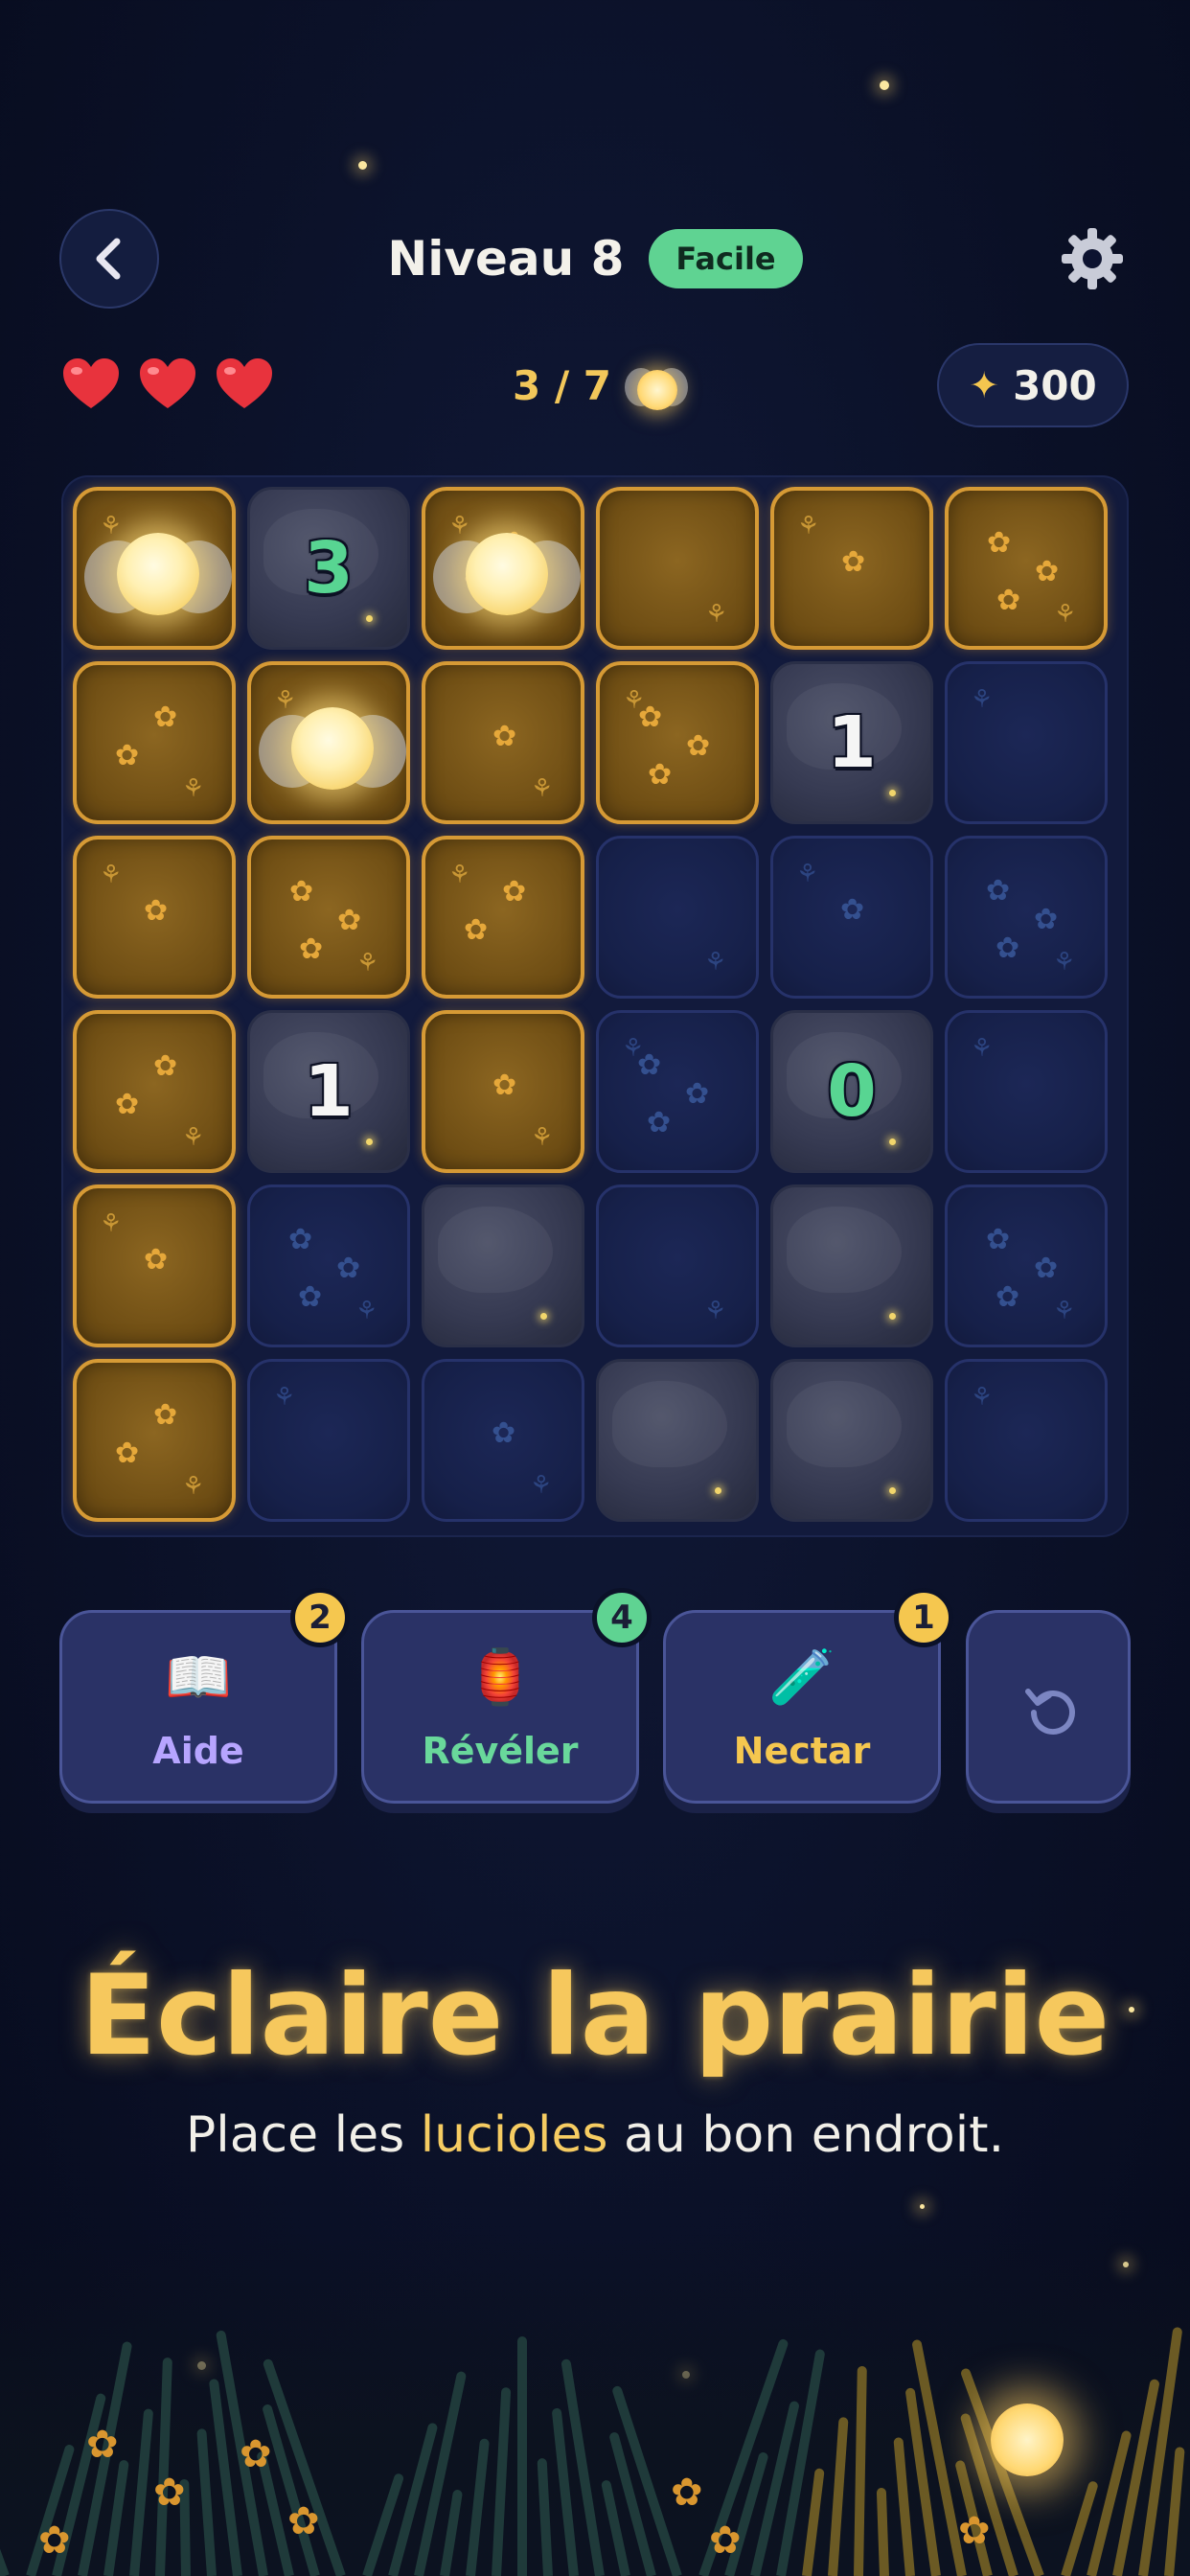 This screenshot has width=1190, height=2576. I want to click on subtitle-end: au bon endroit., so click(806, 2135).